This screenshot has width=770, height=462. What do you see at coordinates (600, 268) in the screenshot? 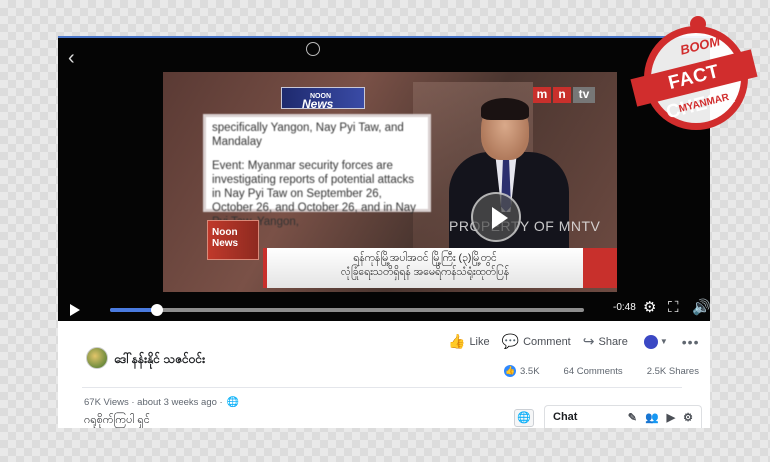
I see `ticker-accent` at bounding box center [600, 268].